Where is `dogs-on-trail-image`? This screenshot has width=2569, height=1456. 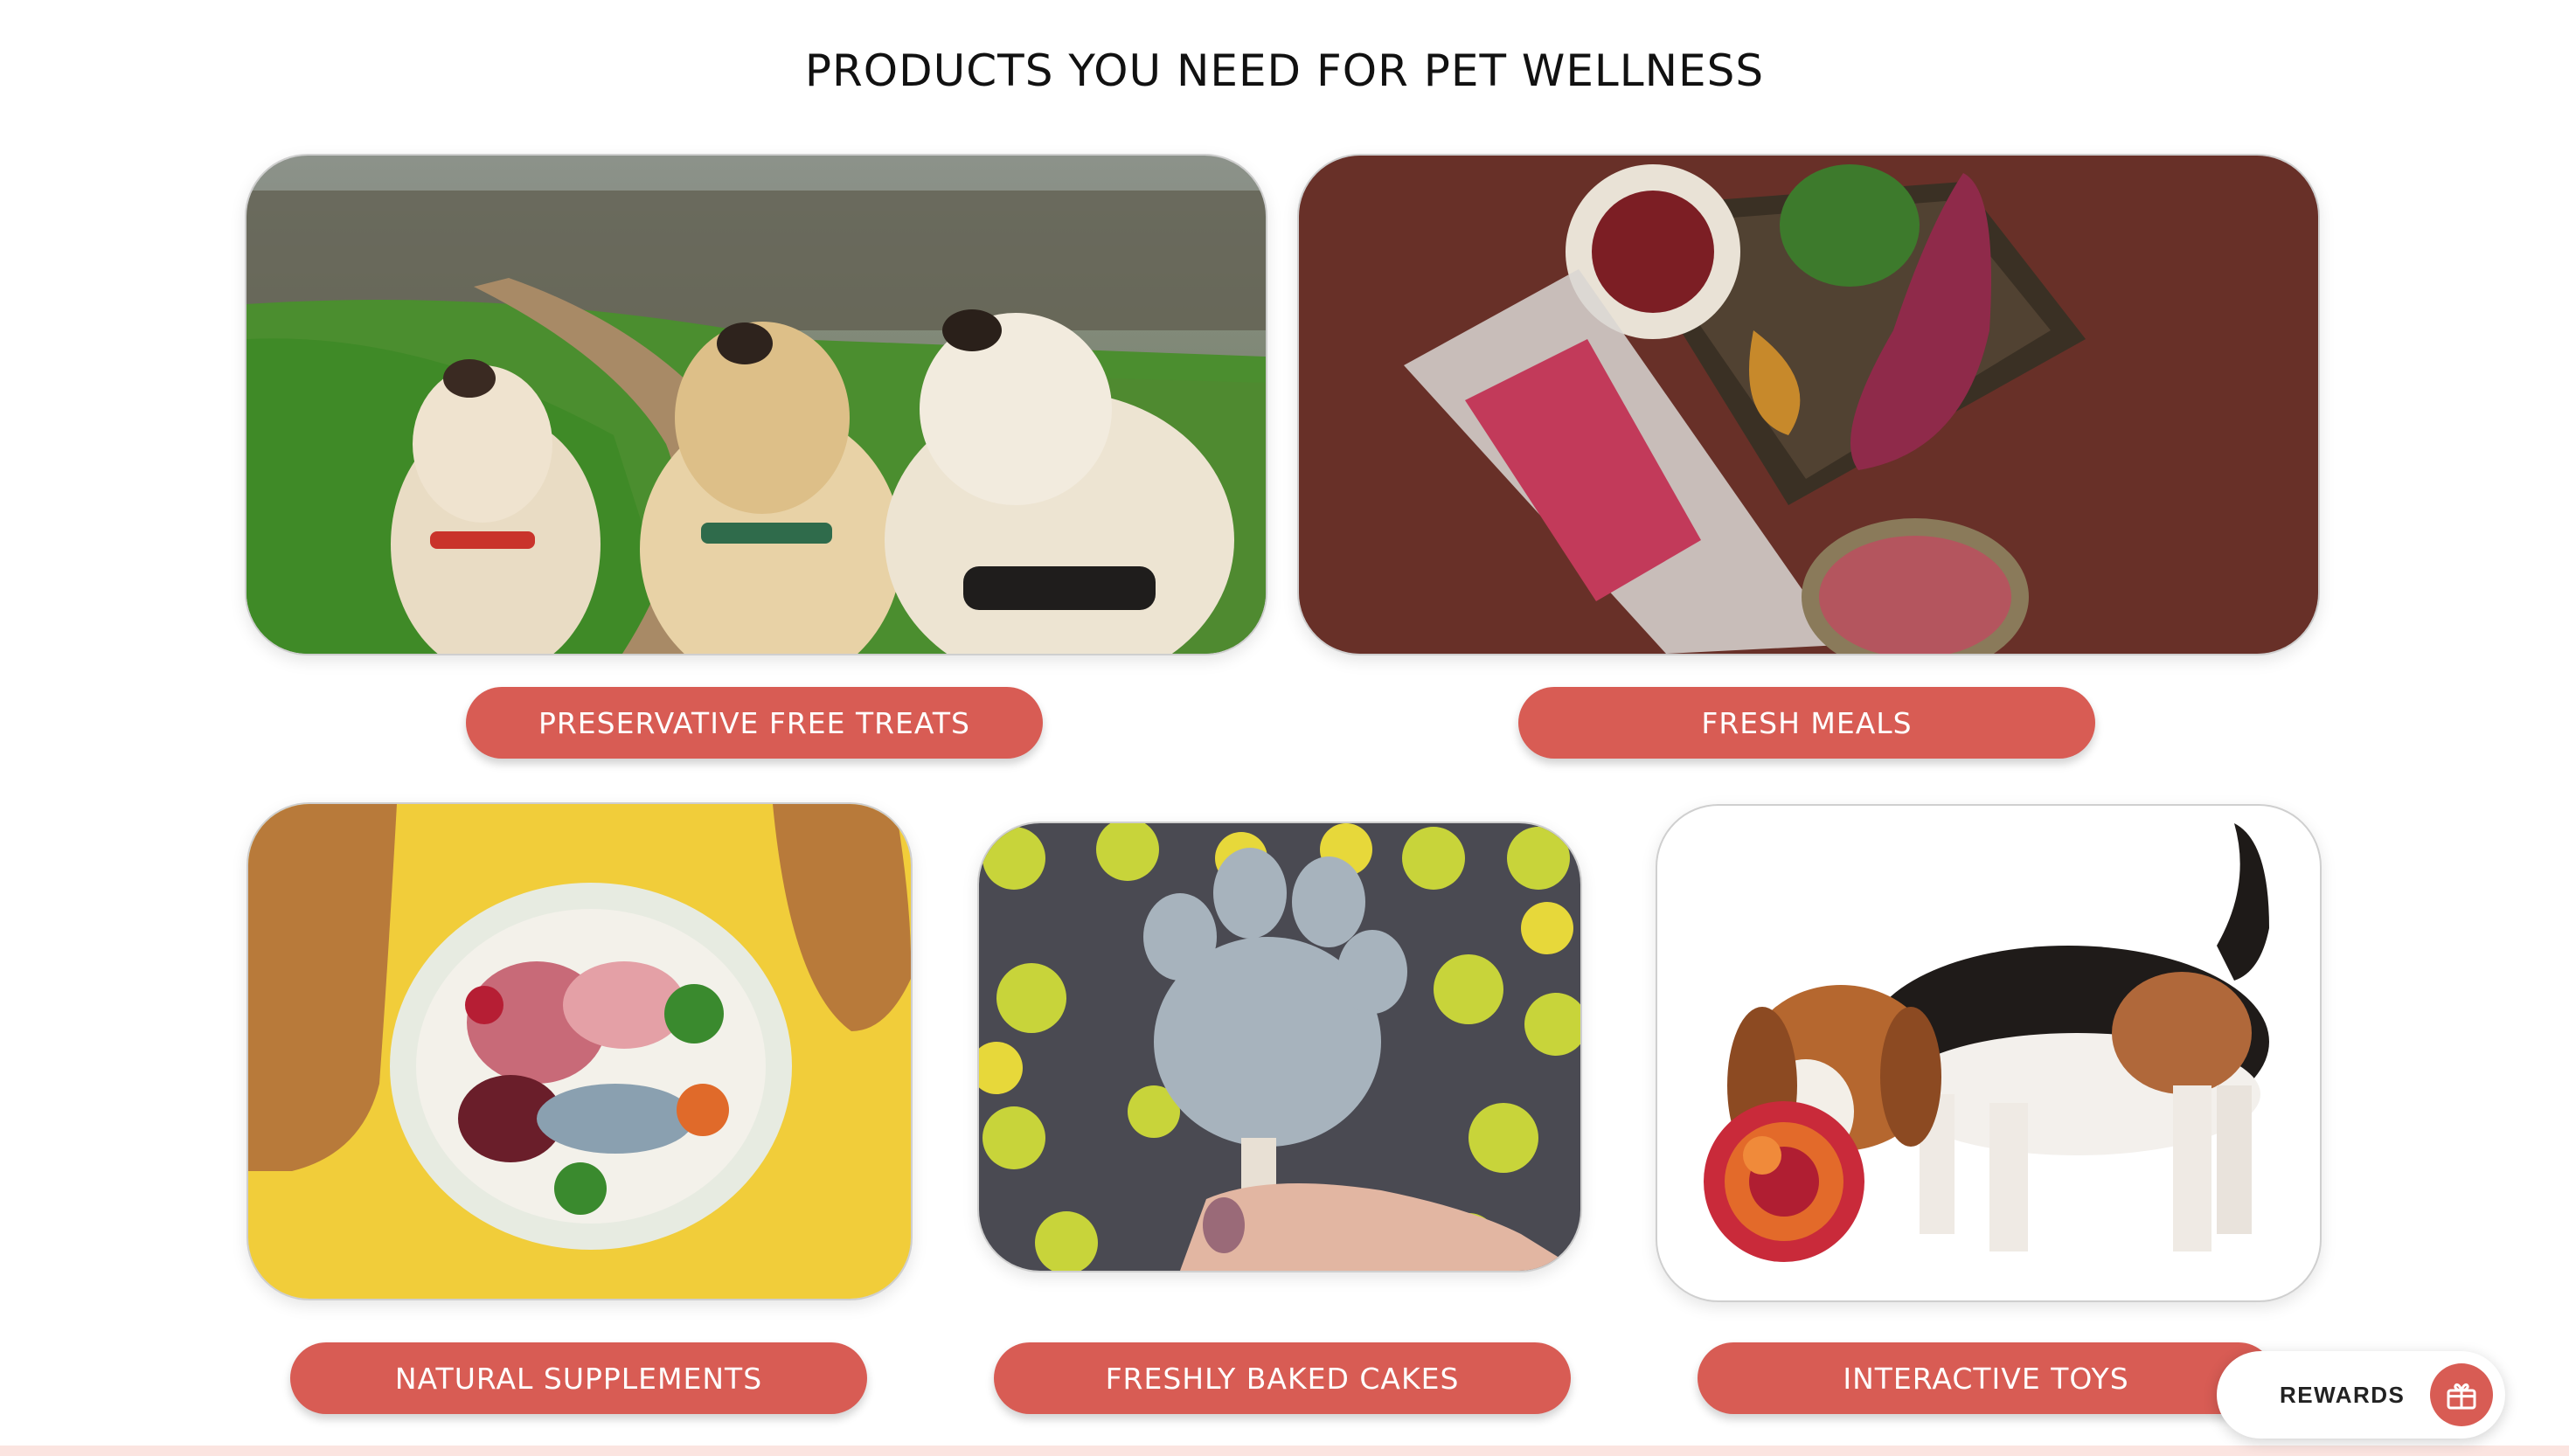
dogs-on-trail-image is located at coordinates (756, 405).